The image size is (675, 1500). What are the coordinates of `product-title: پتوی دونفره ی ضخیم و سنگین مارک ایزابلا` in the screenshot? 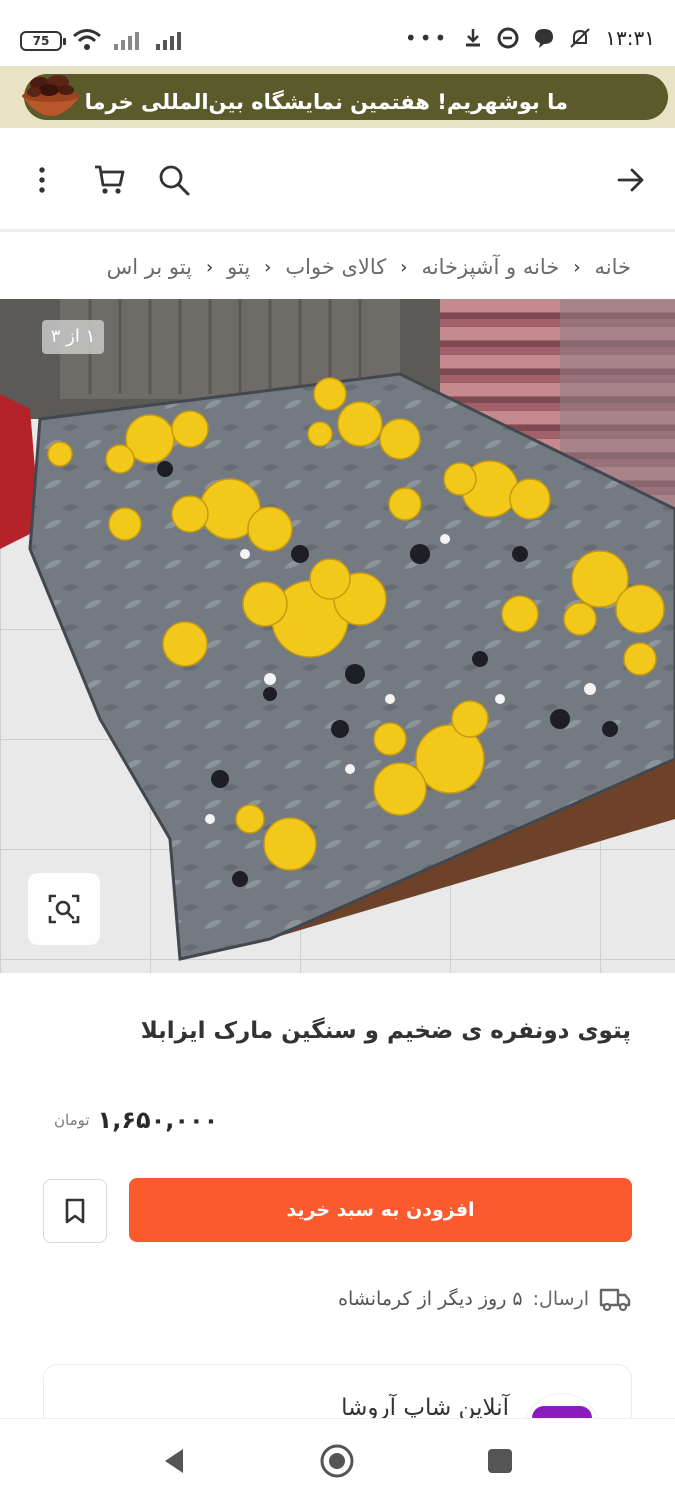 It's located at (385, 1031).